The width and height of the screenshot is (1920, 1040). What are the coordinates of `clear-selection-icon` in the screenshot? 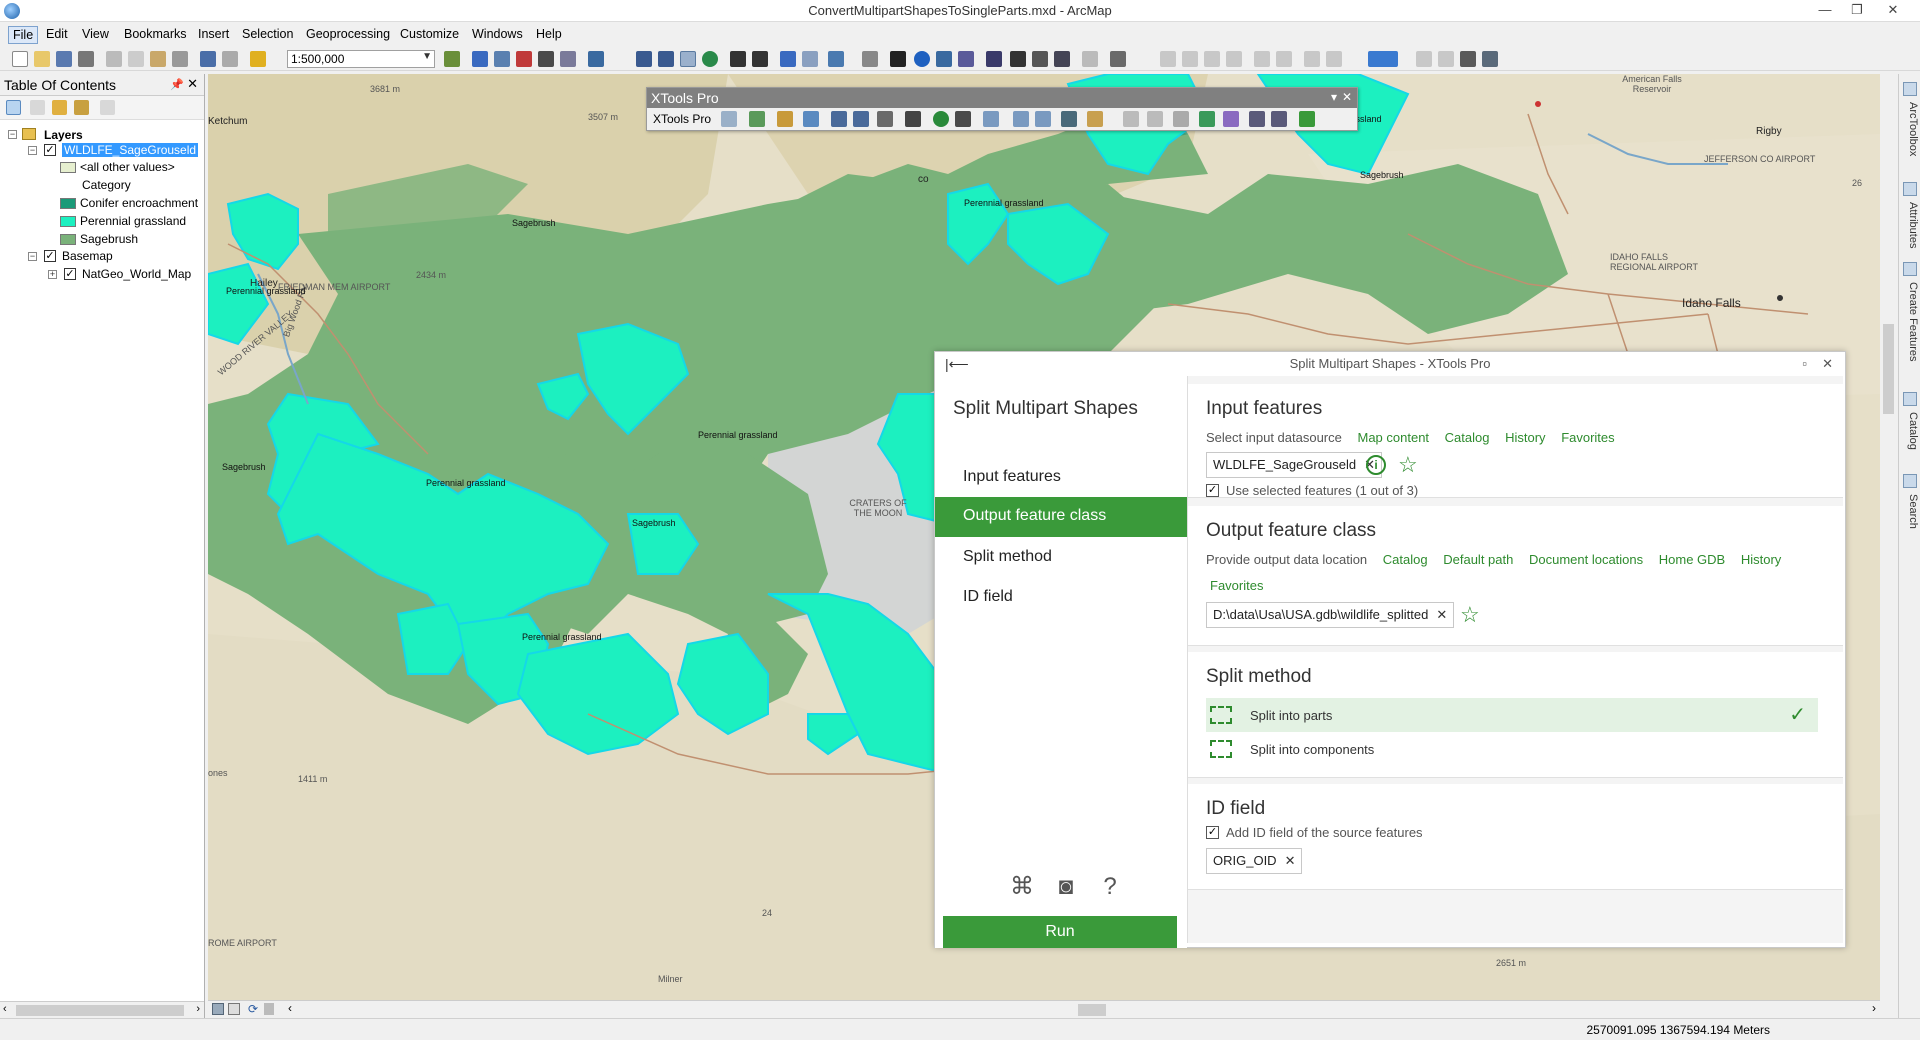 It's located at (870, 59).